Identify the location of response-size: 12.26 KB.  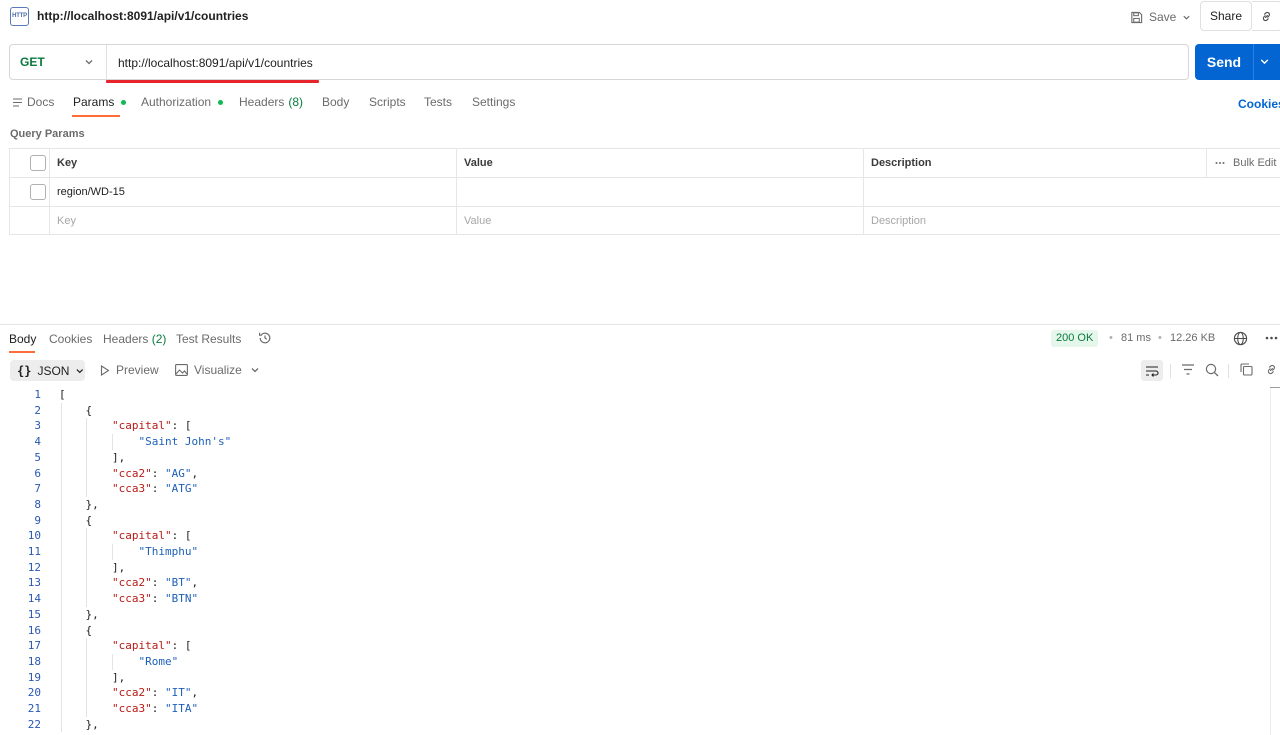
(1192, 338).